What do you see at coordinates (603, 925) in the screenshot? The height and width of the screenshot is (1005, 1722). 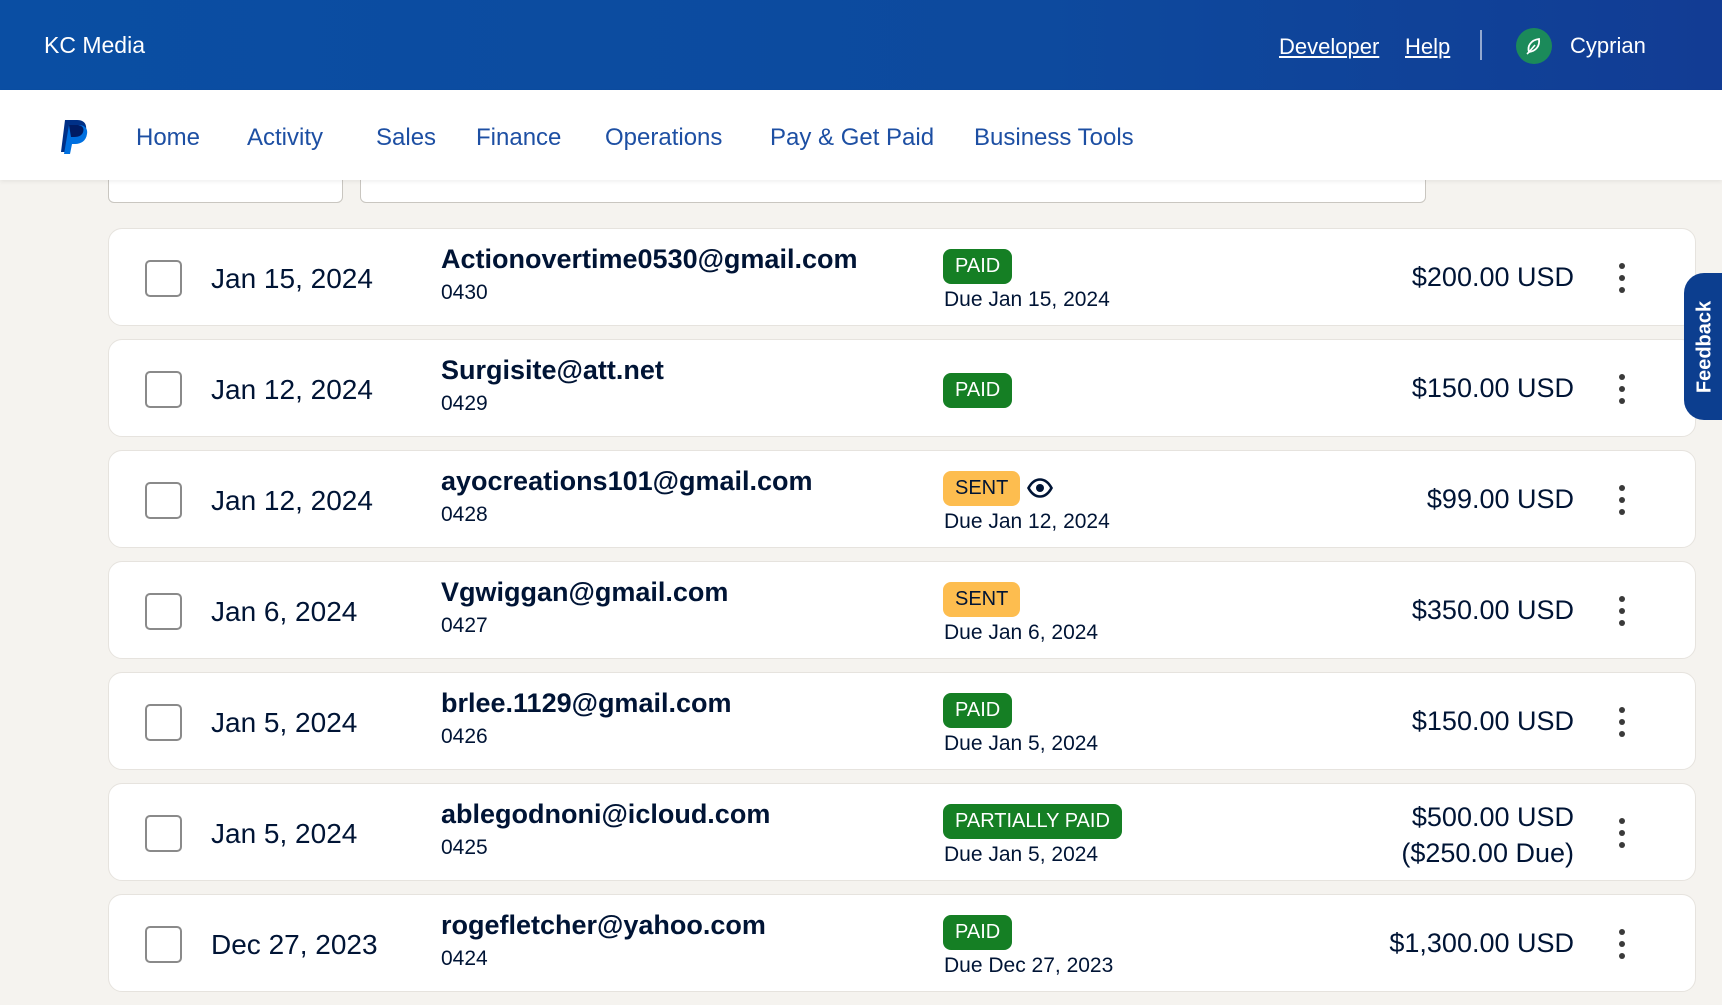 I see `recipient-email: rogefletcher@yahoo.com` at bounding box center [603, 925].